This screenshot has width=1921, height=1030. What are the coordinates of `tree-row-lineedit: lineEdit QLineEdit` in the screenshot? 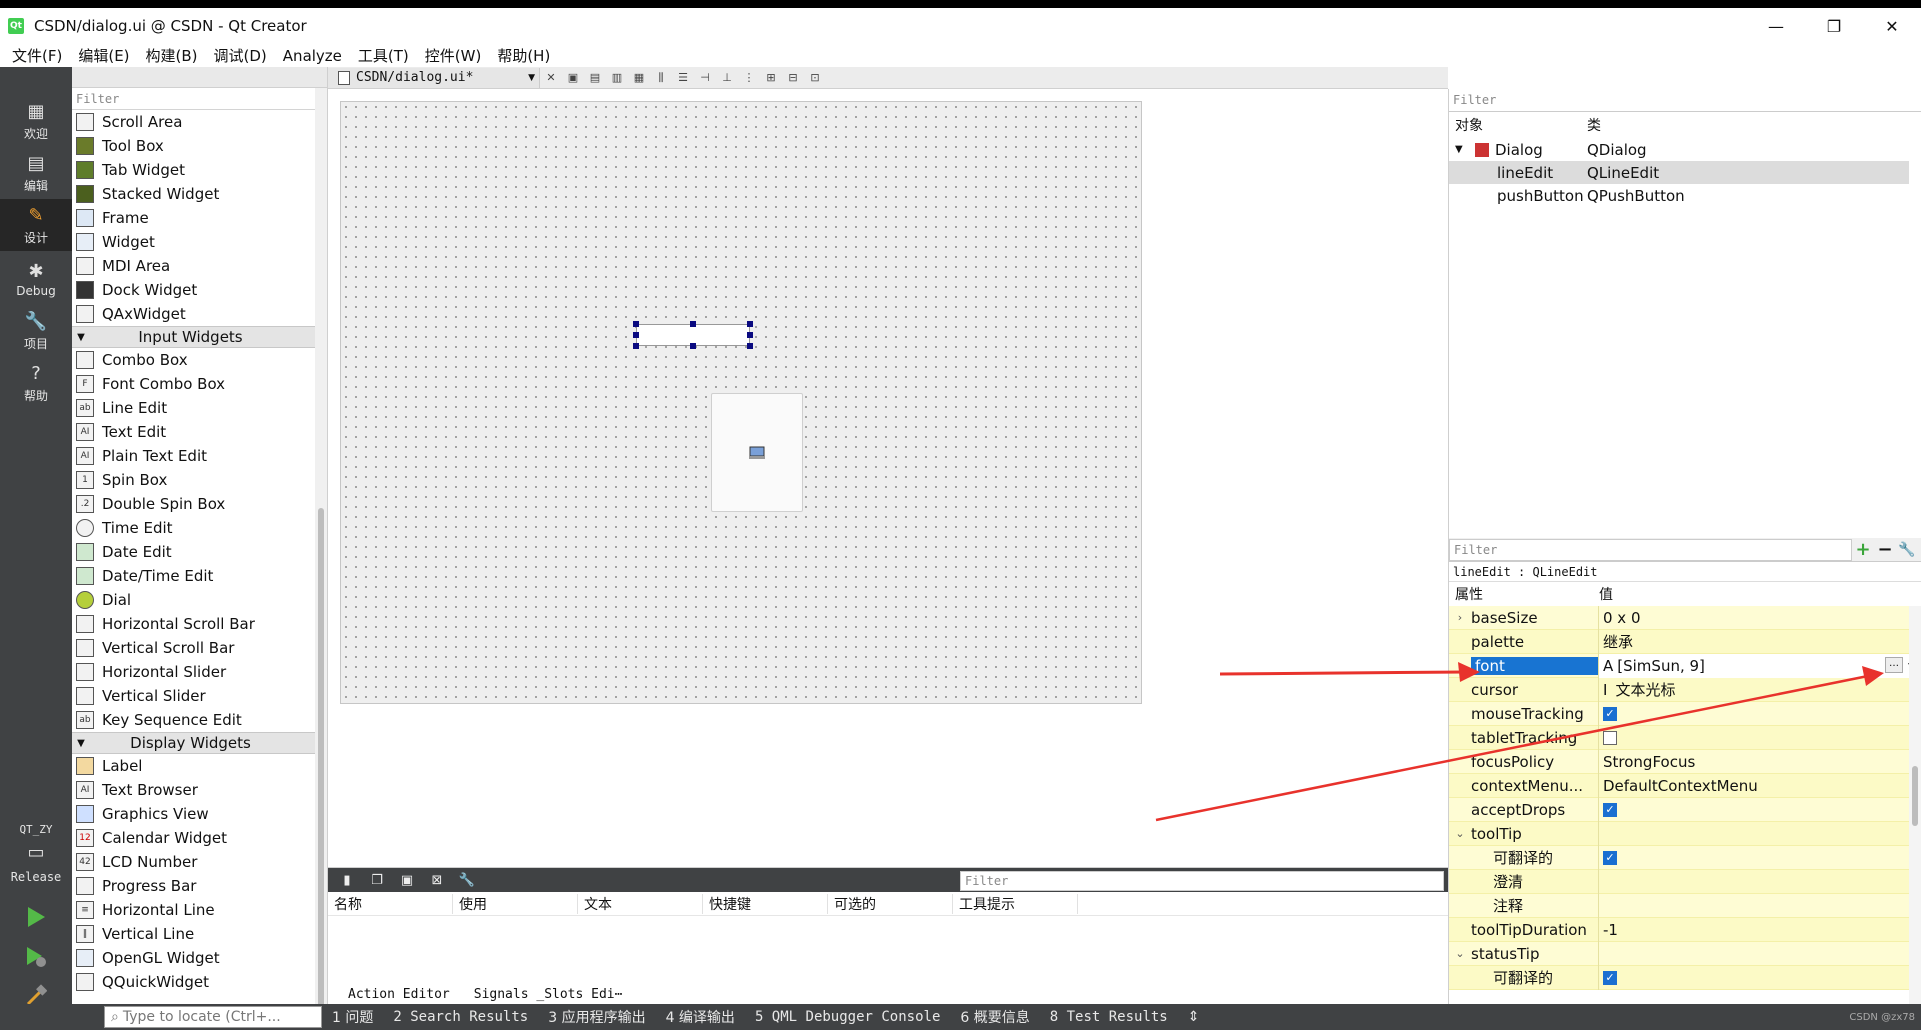 It's located at (1685, 172).